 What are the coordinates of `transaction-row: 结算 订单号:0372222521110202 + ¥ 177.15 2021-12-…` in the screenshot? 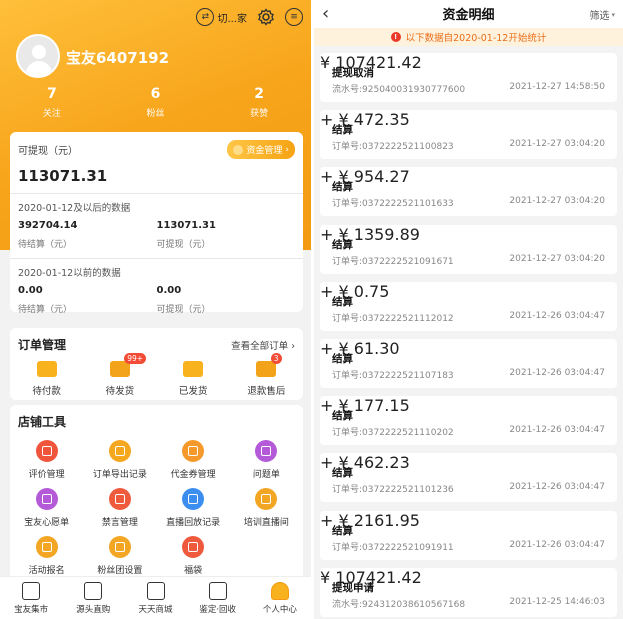 It's located at (468, 421).